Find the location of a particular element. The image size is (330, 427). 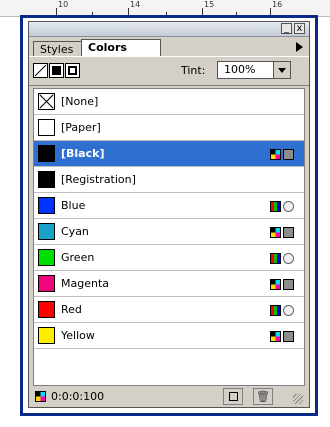

swatch-row-blue: Blue is located at coordinates (169, 206).